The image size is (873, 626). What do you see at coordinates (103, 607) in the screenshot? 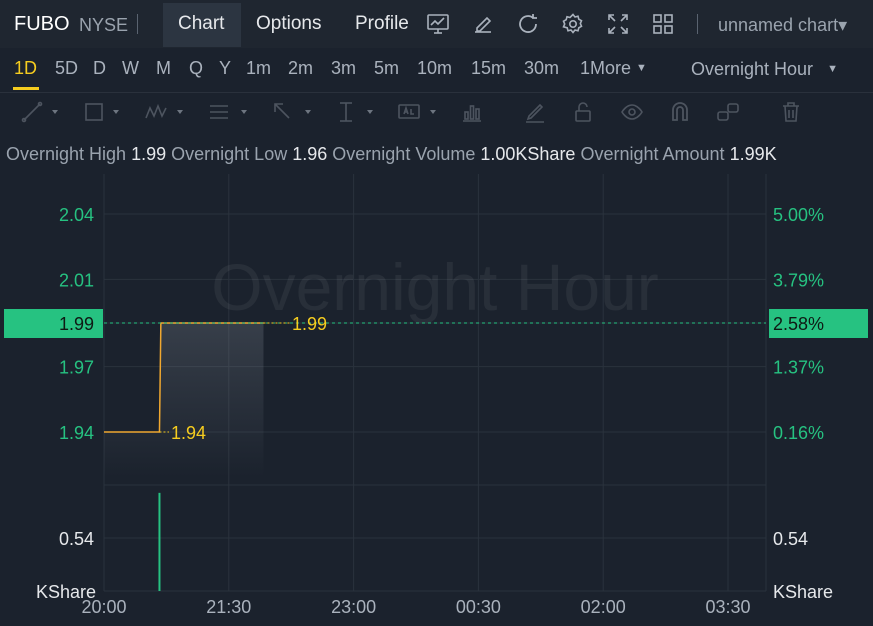
I see `time-axis-label: 20:00` at bounding box center [103, 607].